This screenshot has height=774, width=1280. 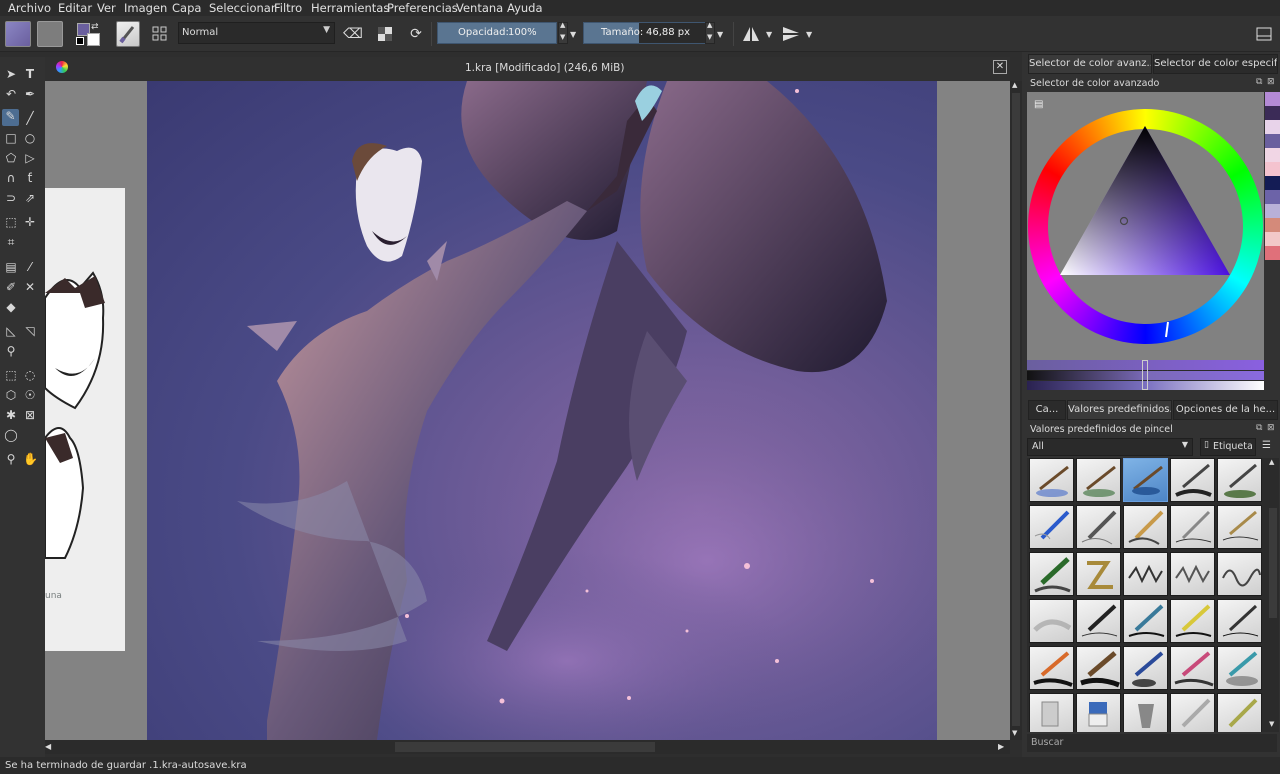 I want to click on workspace-button, so click(x=1264, y=34).